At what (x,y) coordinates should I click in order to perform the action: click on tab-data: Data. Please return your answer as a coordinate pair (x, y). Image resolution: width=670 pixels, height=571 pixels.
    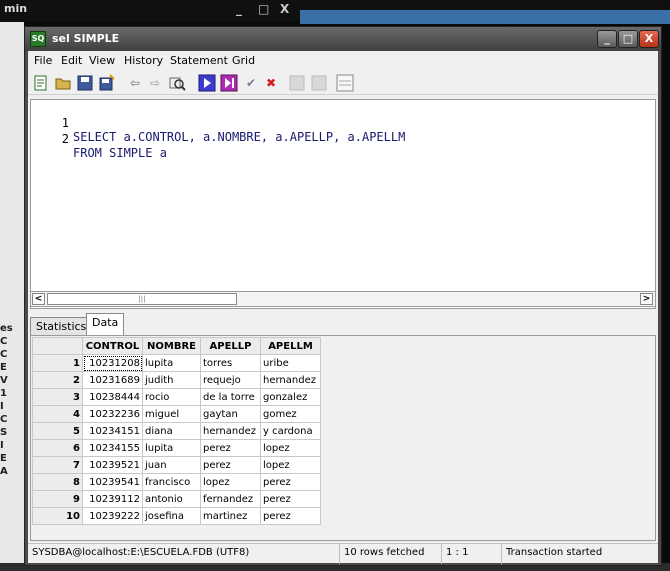
    Looking at the image, I should click on (105, 324).